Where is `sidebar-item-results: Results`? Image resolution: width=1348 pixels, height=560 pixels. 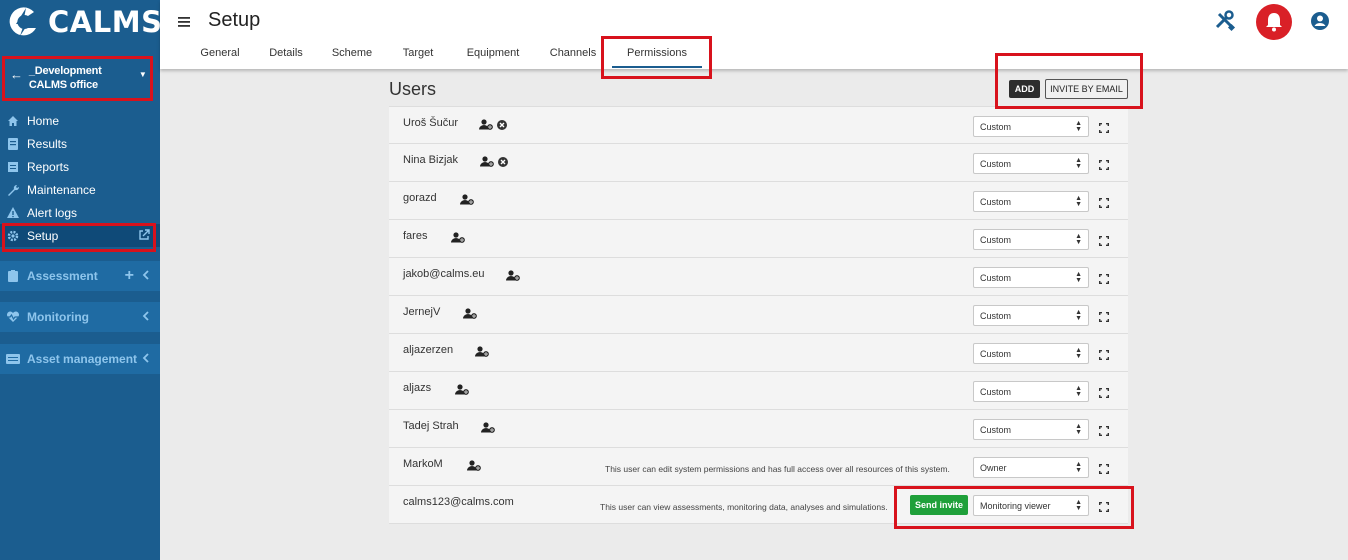
sidebar-item-results: Results is located at coordinates (80, 143).